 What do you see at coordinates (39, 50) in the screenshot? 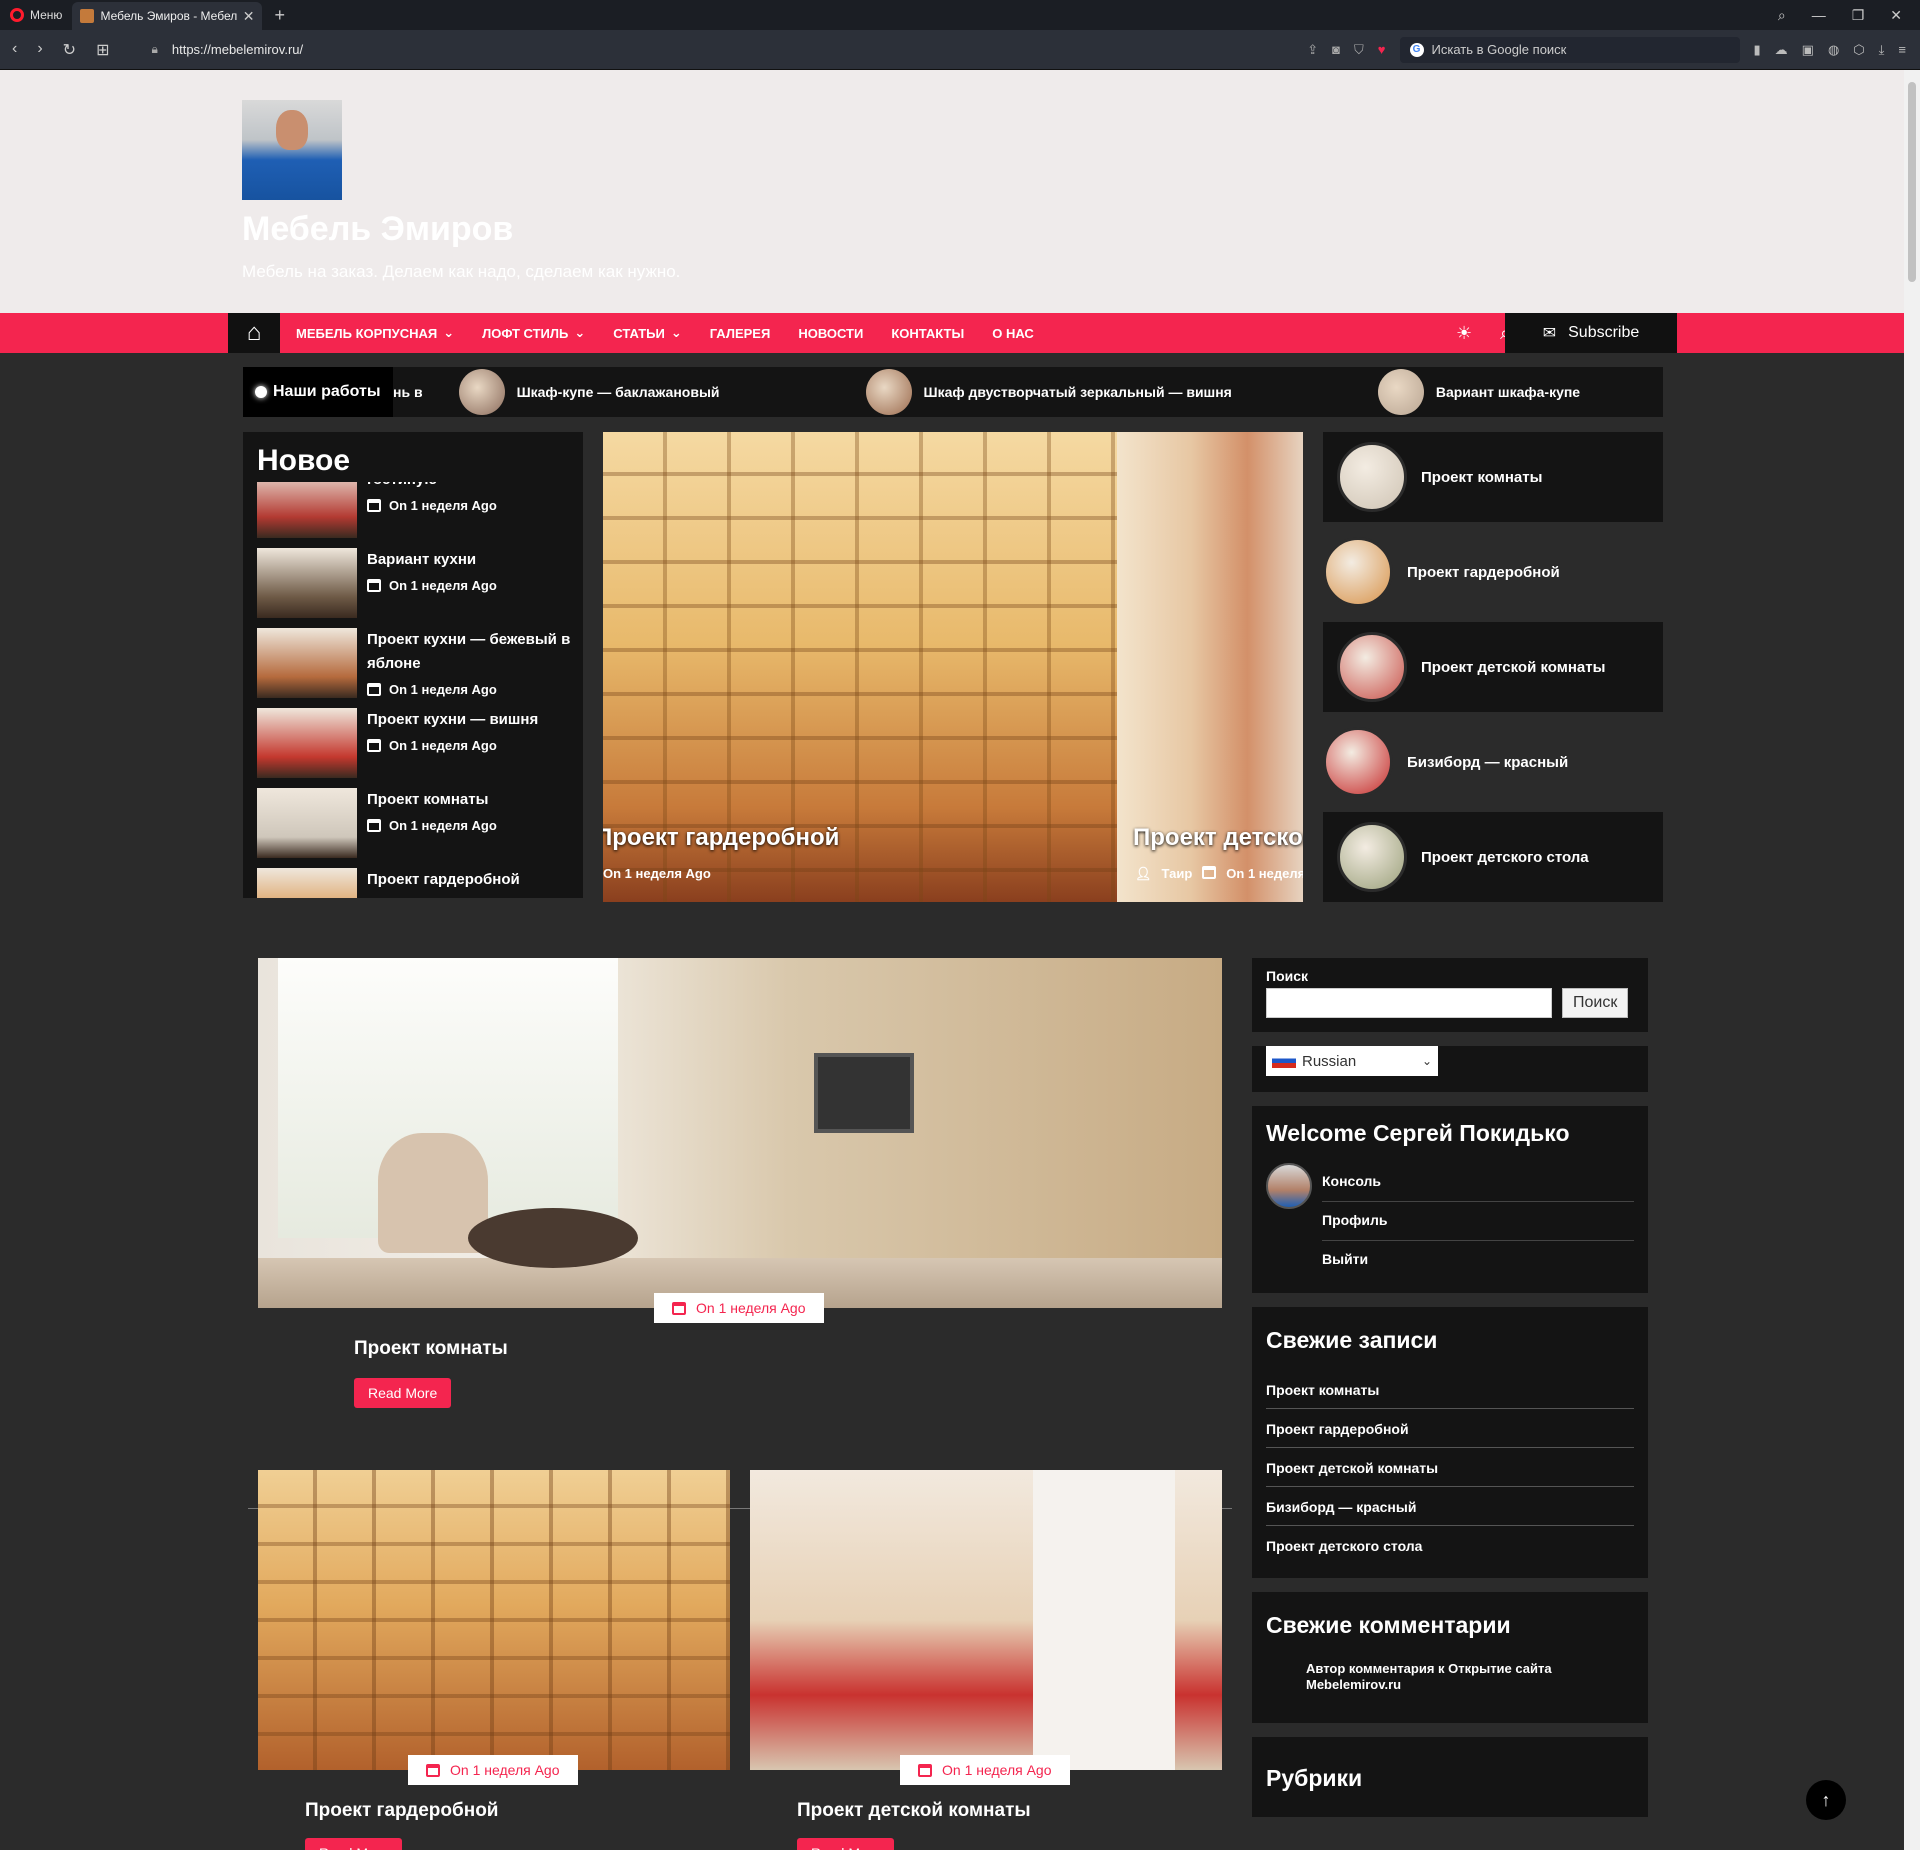
I see `forward-icon: ›` at bounding box center [39, 50].